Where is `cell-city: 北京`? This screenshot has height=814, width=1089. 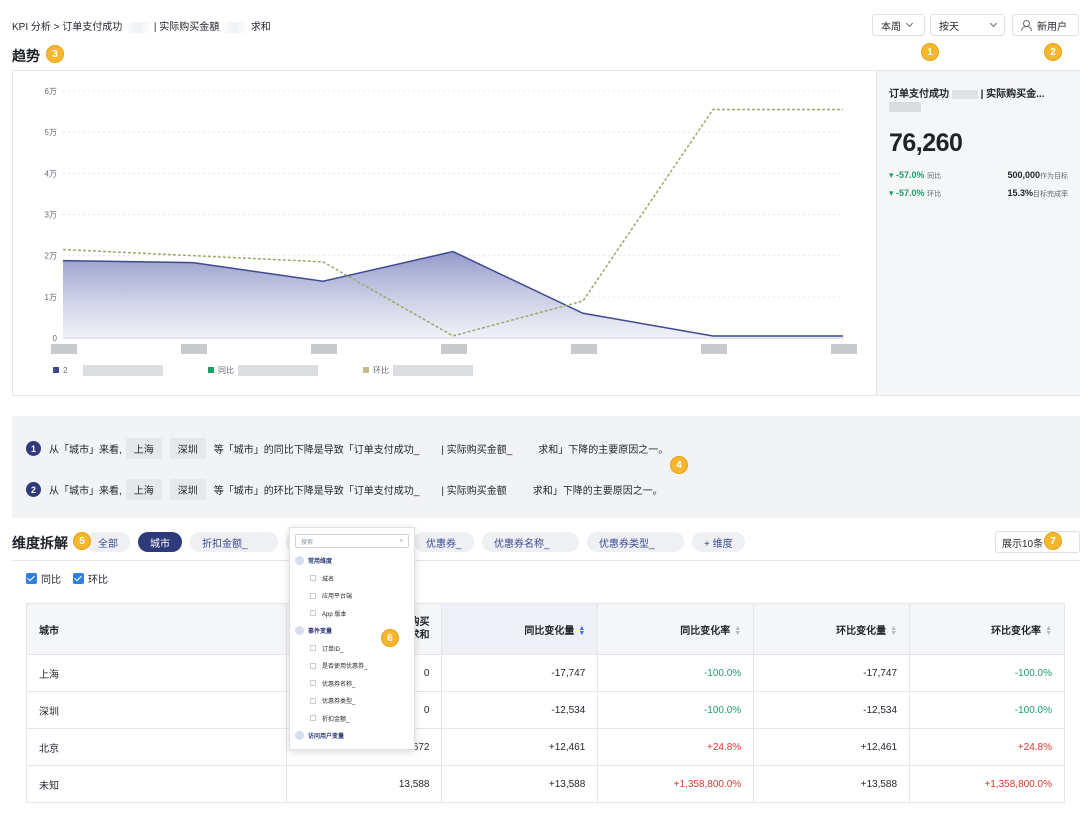
cell-city: 北京 is located at coordinates (156, 747).